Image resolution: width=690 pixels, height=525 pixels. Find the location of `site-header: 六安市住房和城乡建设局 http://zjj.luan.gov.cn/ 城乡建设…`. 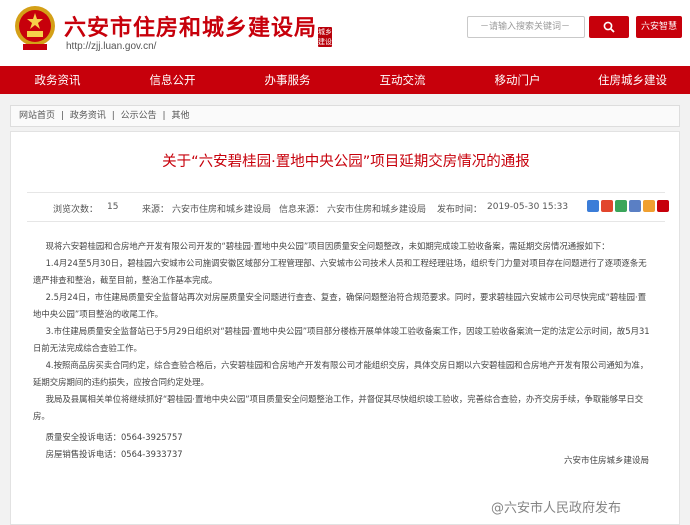

site-header: 六安市住房和城乡建设局 http://zjj.luan.gov.cn/ 城乡建设… is located at coordinates (345, 33).